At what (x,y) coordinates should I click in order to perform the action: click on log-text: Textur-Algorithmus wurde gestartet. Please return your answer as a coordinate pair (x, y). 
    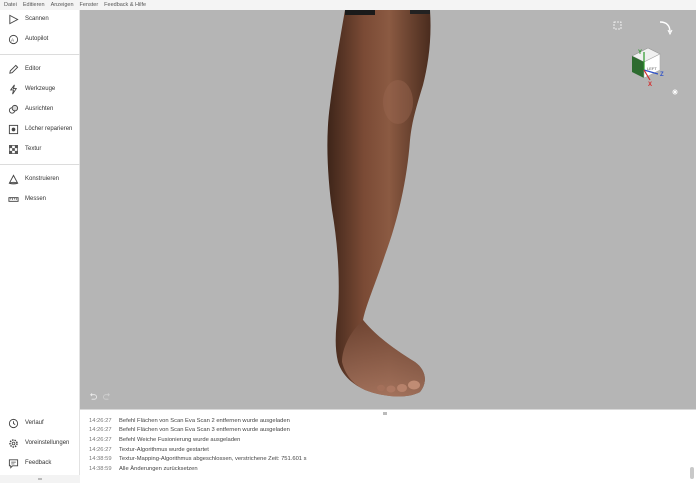
    Looking at the image, I should click on (164, 449).